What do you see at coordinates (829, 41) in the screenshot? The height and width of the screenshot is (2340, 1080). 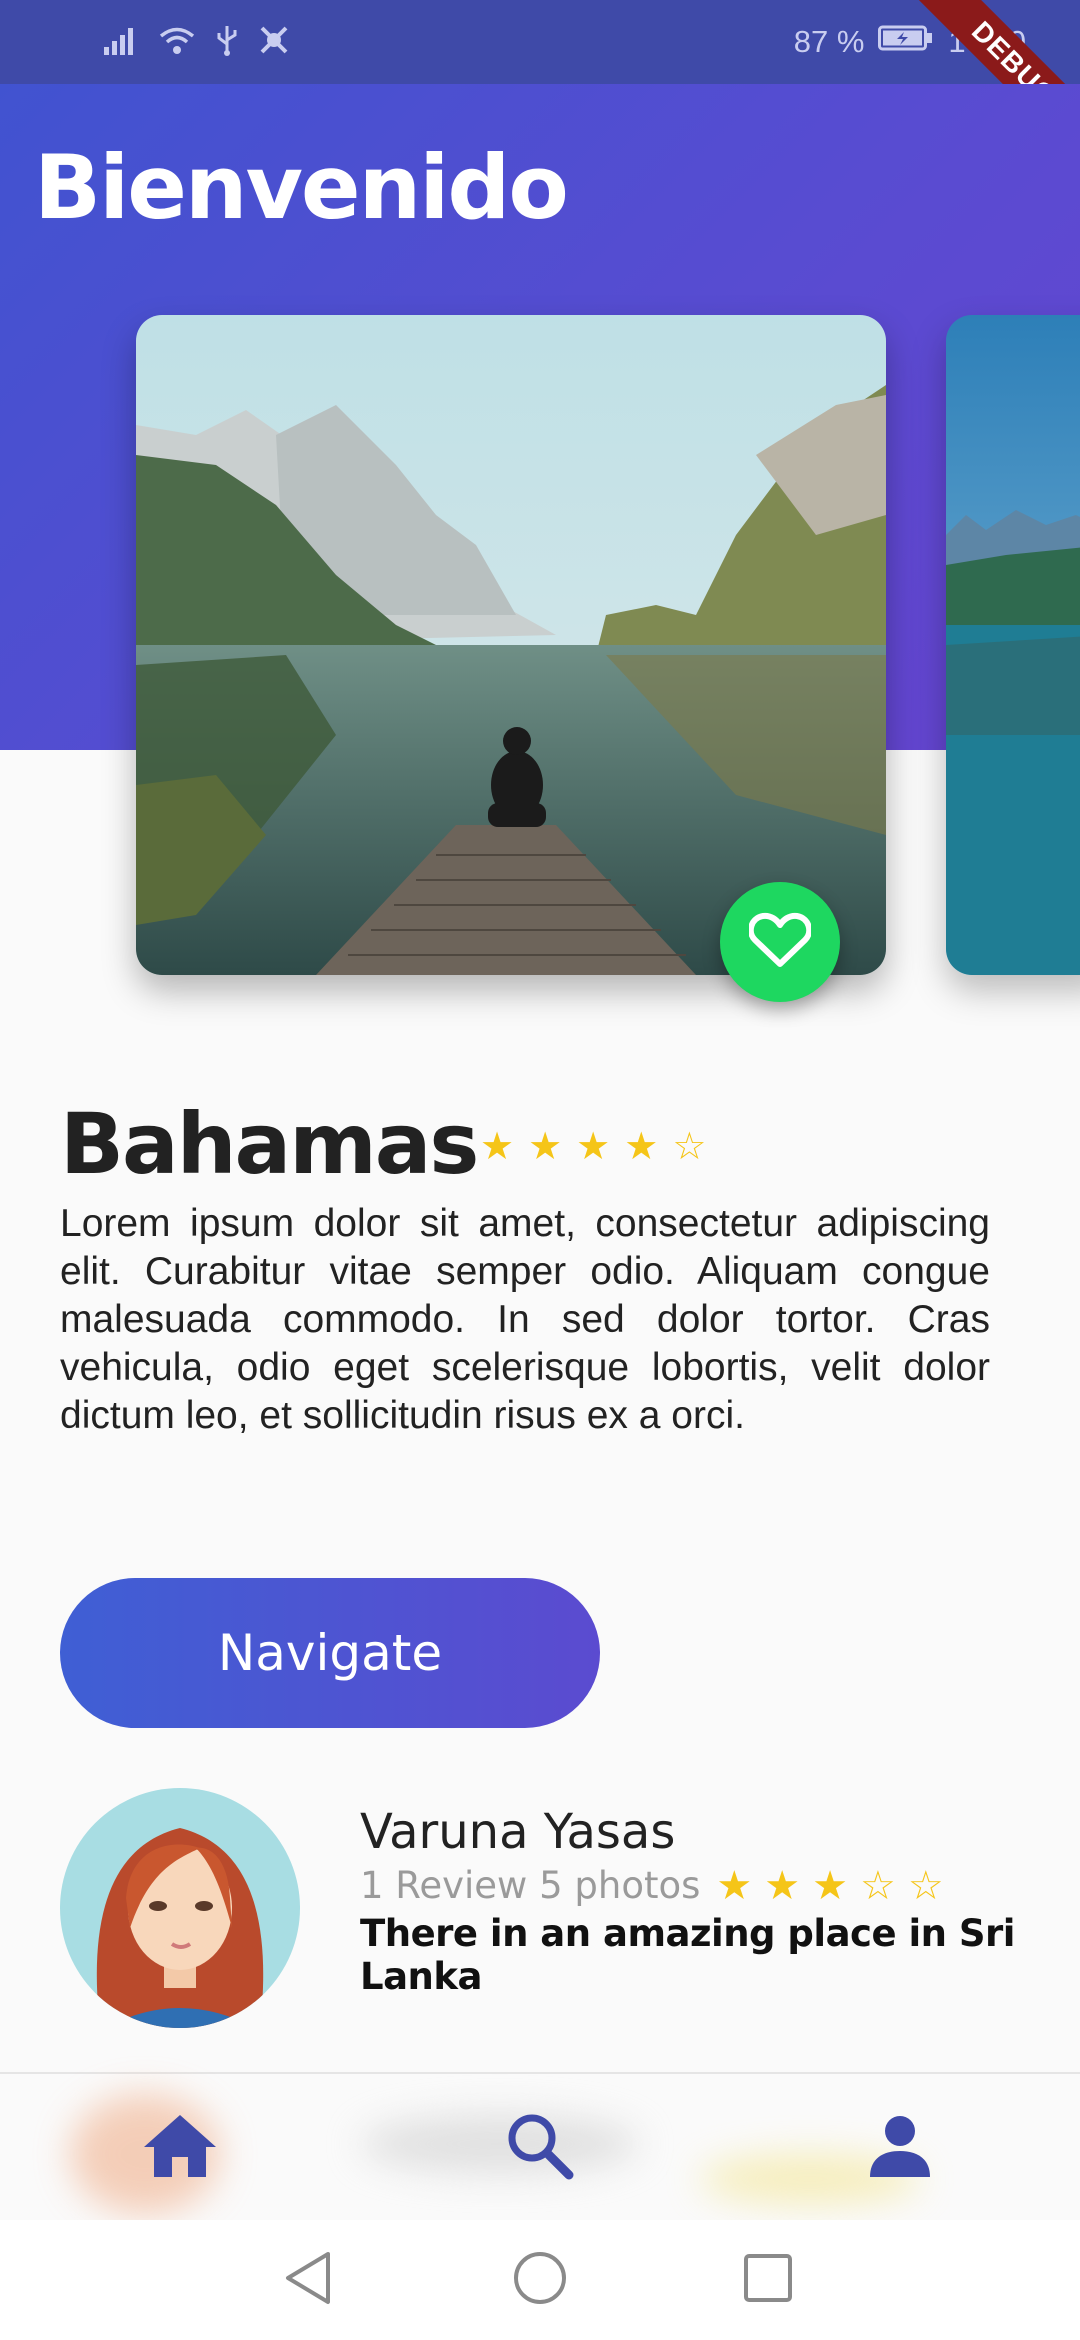 I see `battery-percent: 87 %` at bounding box center [829, 41].